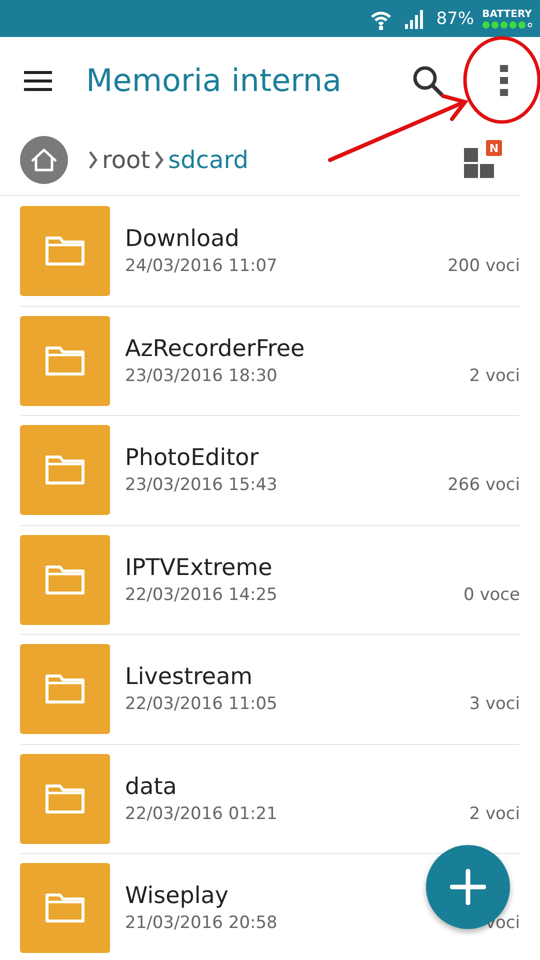  Describe the element at coordinates (484, 485) in the screenshot. I see `item-count: 266 voci` at that location.